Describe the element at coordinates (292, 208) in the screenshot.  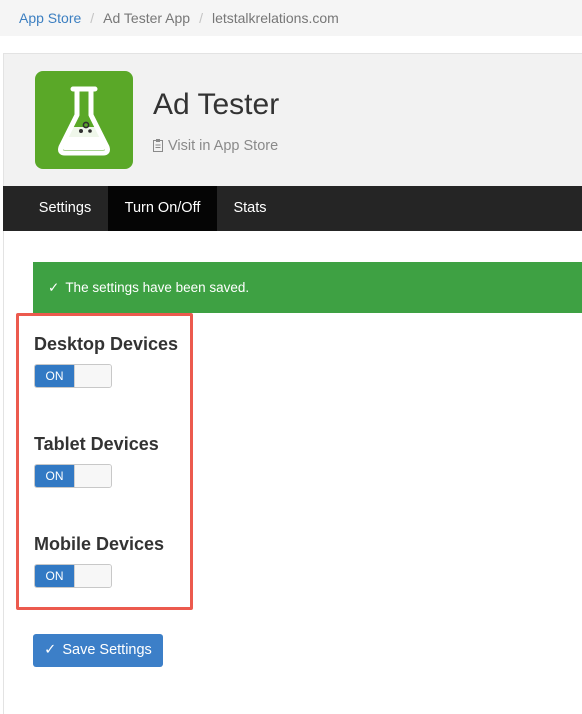
I see `tab-bar: Settings Turn On/Off Stats` at that location.